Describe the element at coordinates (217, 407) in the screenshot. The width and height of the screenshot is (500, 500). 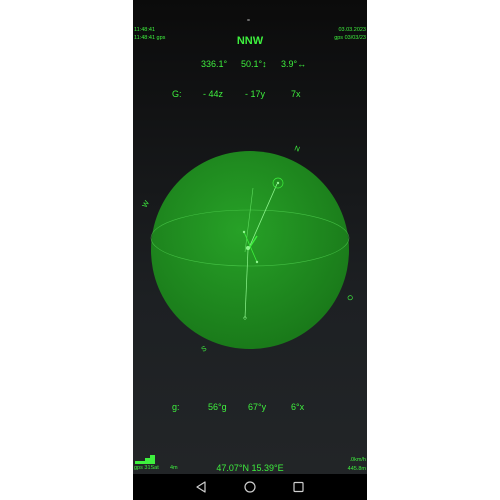
I see `g-bottom-g: 56°g` at that location.